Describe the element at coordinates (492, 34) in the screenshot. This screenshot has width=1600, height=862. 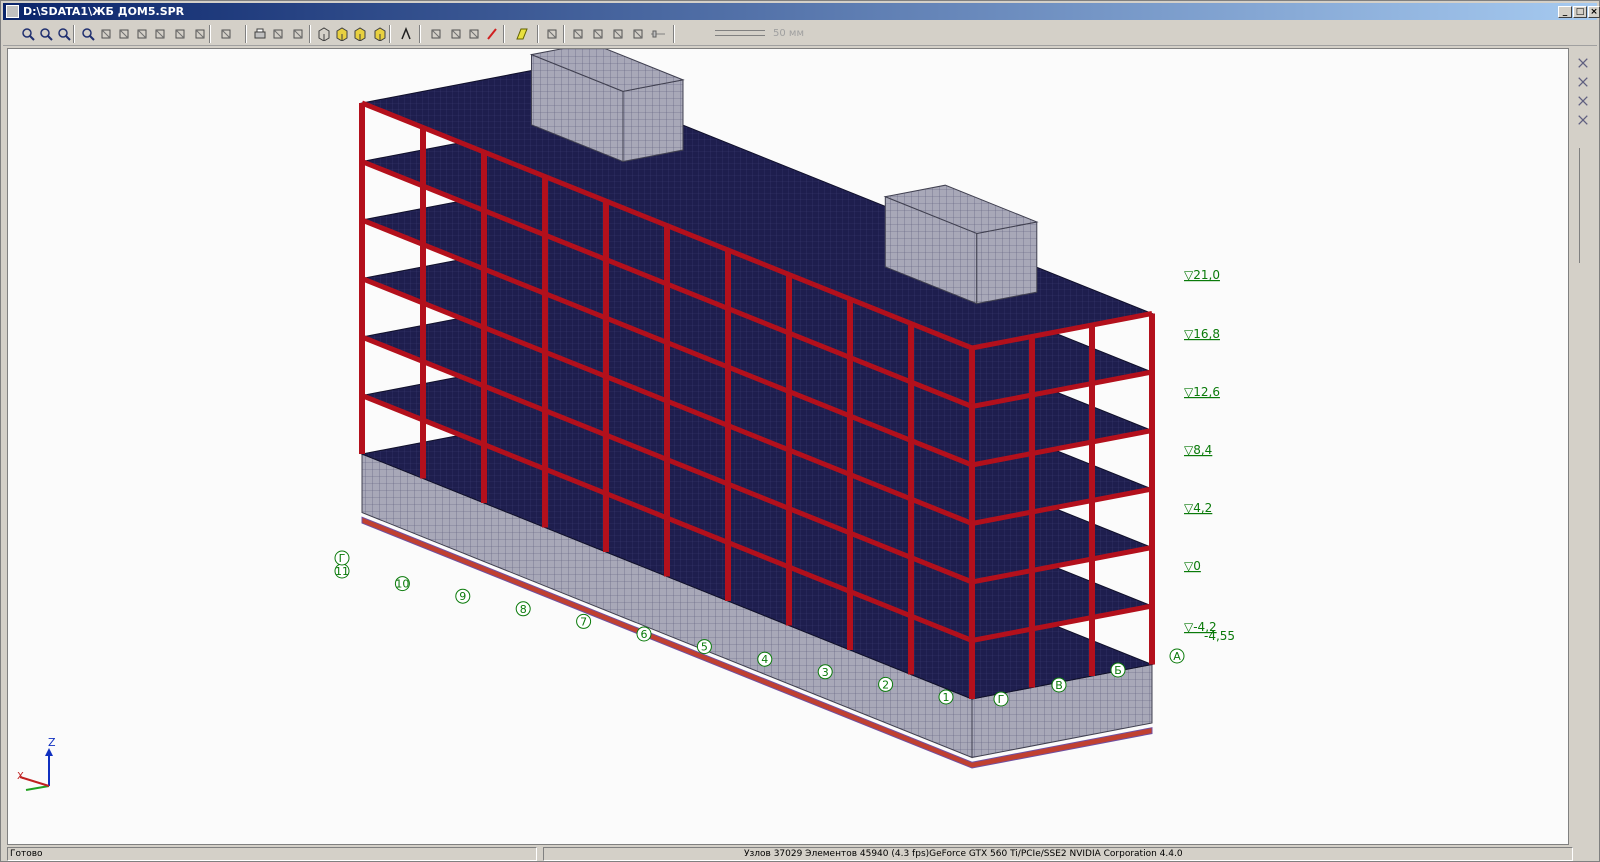
I see `pen-icon` at that location.